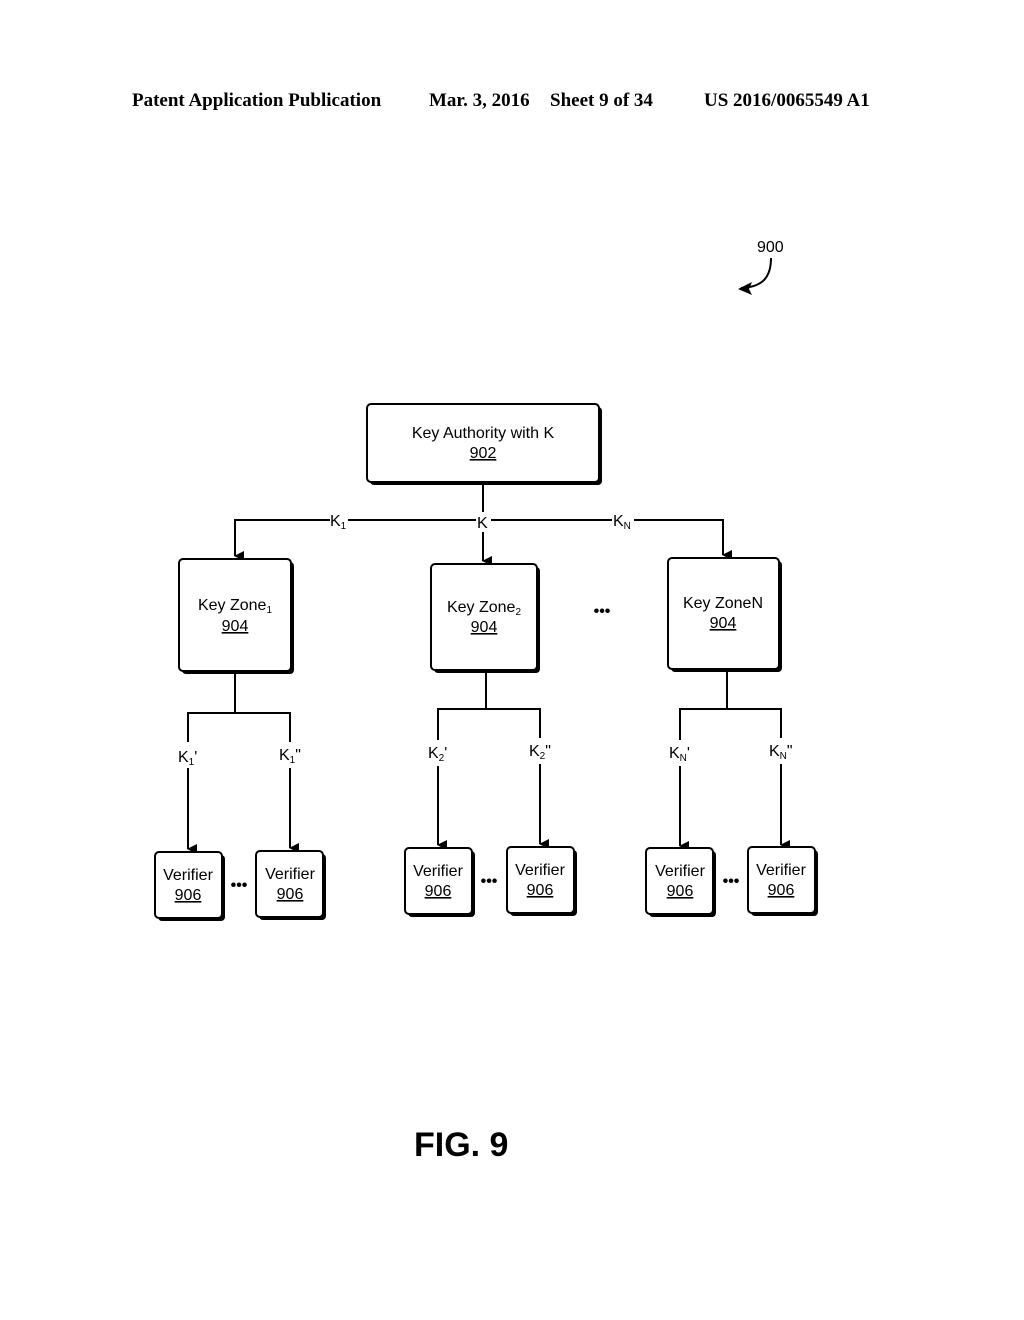 The image size is (1024, 1320). I want to click on branch-label-k1-double-prime: K1", so click(290, 756).